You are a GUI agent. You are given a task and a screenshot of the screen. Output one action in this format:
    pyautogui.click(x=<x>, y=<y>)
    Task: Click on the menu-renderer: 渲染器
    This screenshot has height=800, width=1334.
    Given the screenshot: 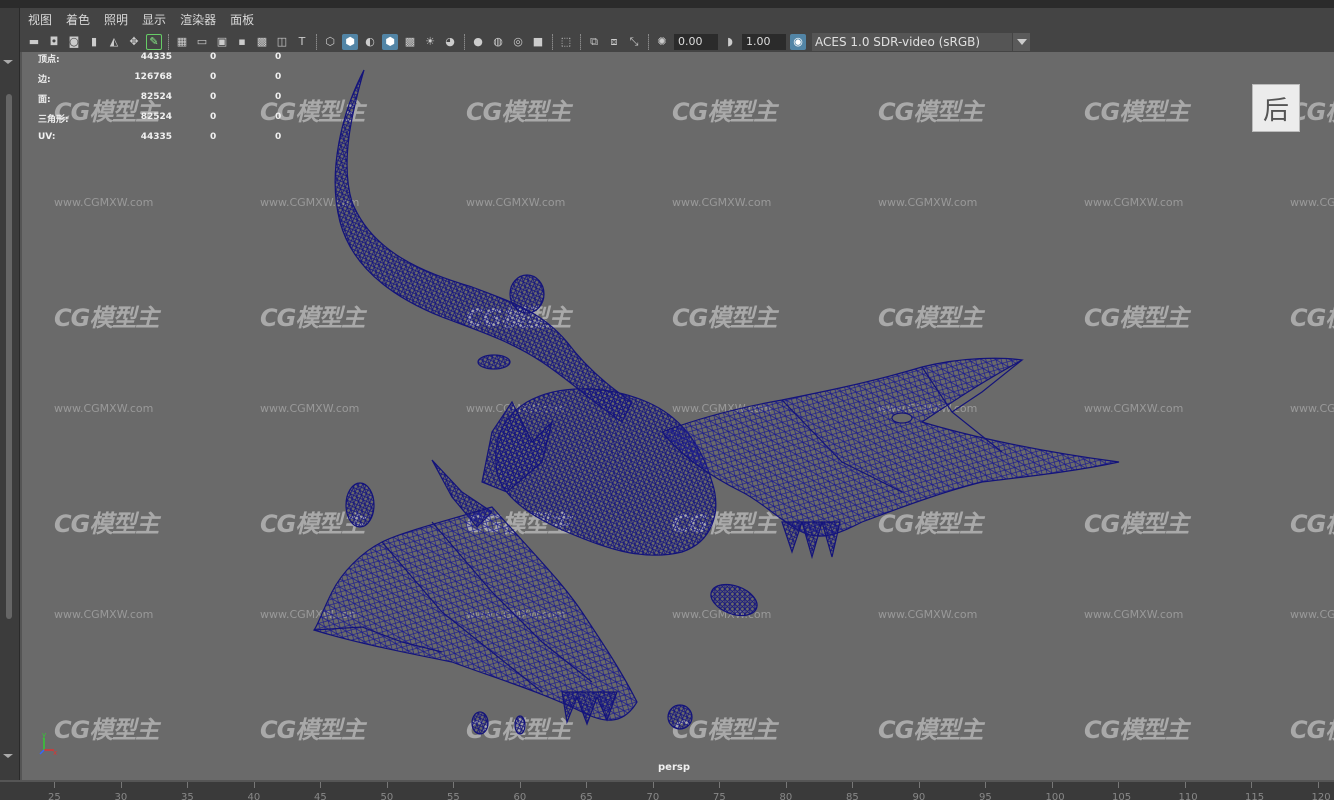 What is the action you would take?
    pyautogui.click(x=198, y=19)
    